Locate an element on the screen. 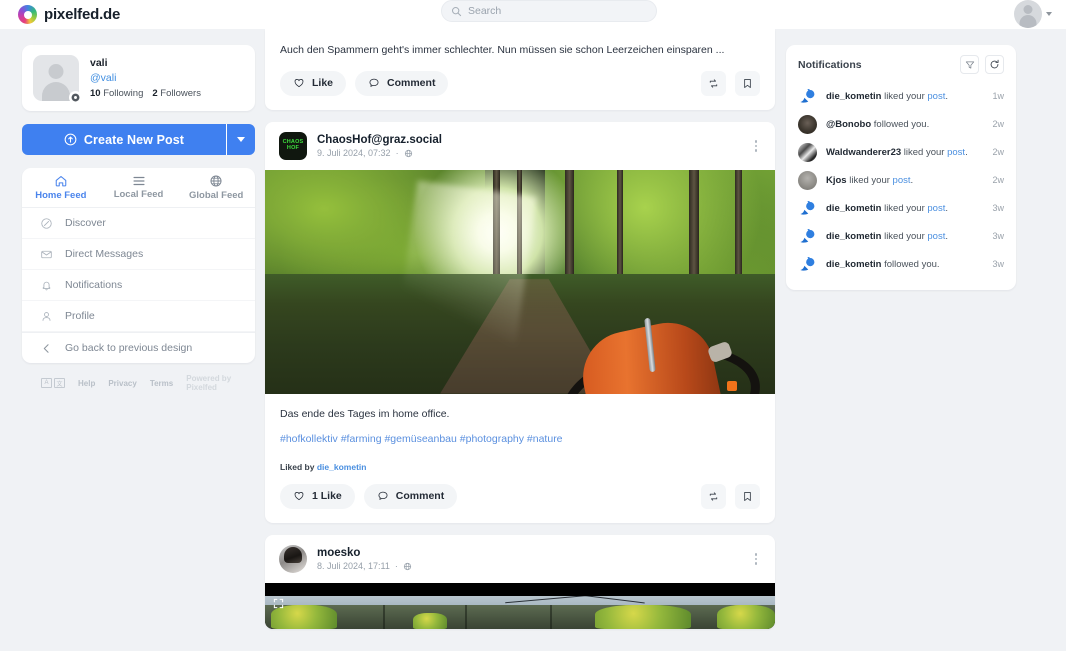 The width and height of the screenshot is (1066, 651). like-button: 1 Like is located at coordinates (317, 496).